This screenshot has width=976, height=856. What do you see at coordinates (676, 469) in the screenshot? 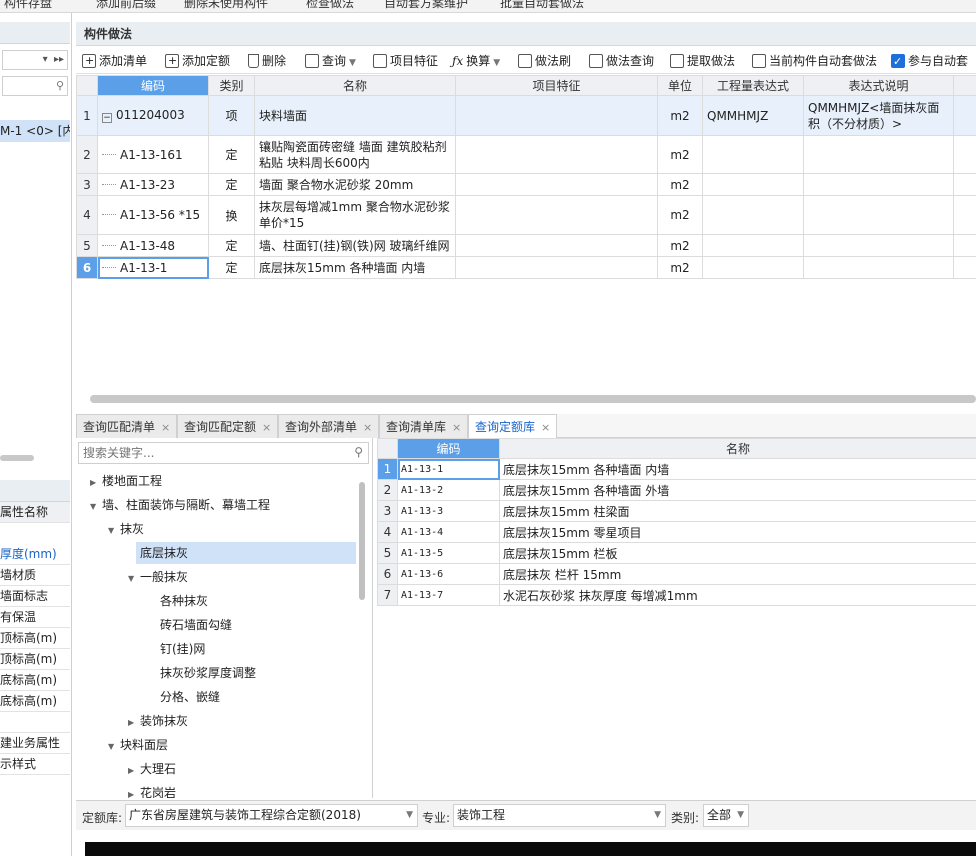
I see `table-row: 1 A1-13-1 底层抹灰15mm 各种墙面 内墙` at bounding box center [676, 469].